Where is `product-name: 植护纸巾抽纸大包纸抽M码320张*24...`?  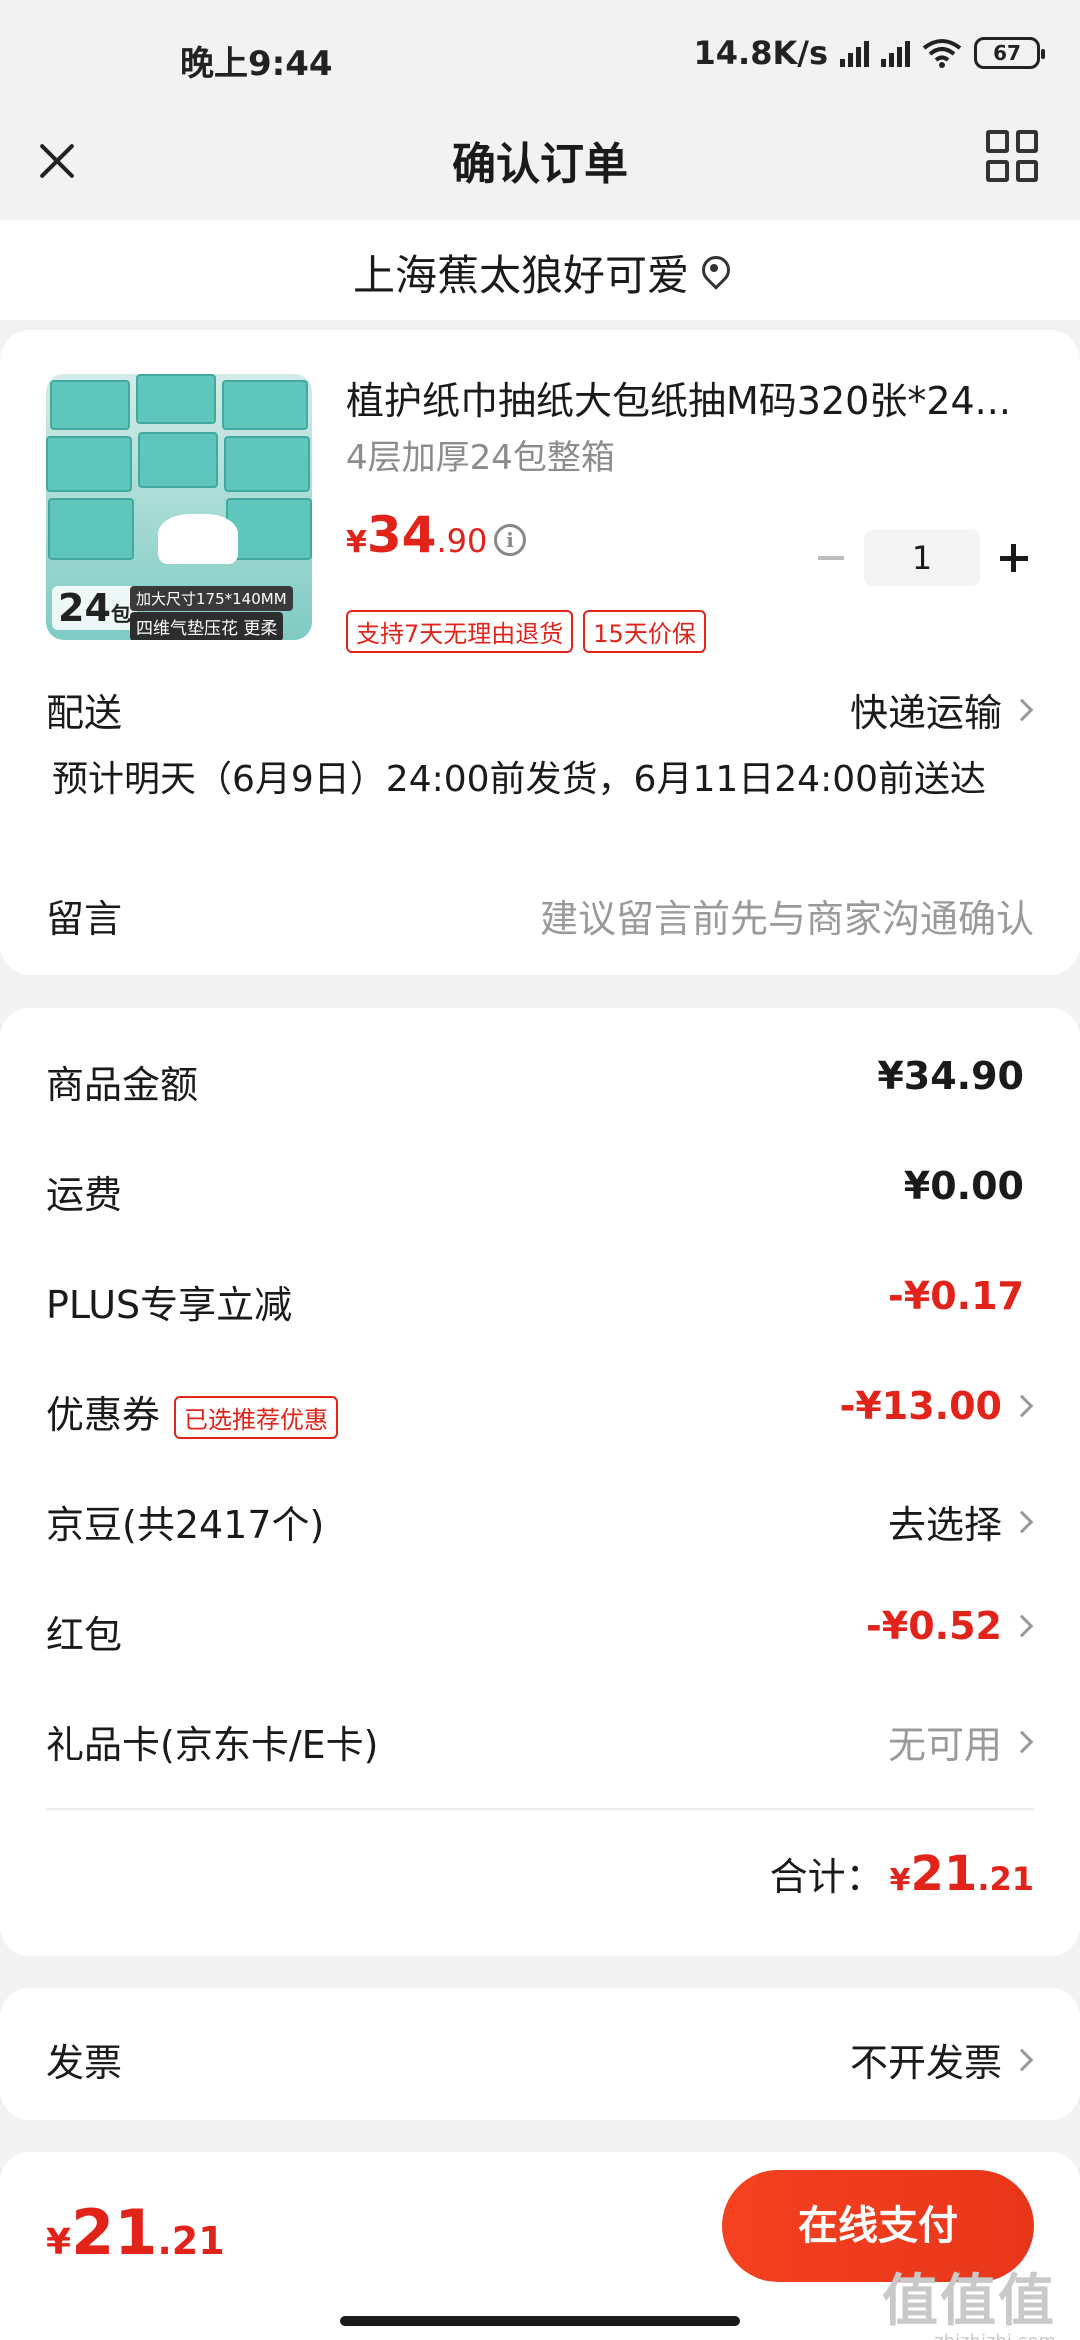 product-name: 植护纸巾抽纸大包纸抽M码320张*24... is located at coordinates (691, 397).